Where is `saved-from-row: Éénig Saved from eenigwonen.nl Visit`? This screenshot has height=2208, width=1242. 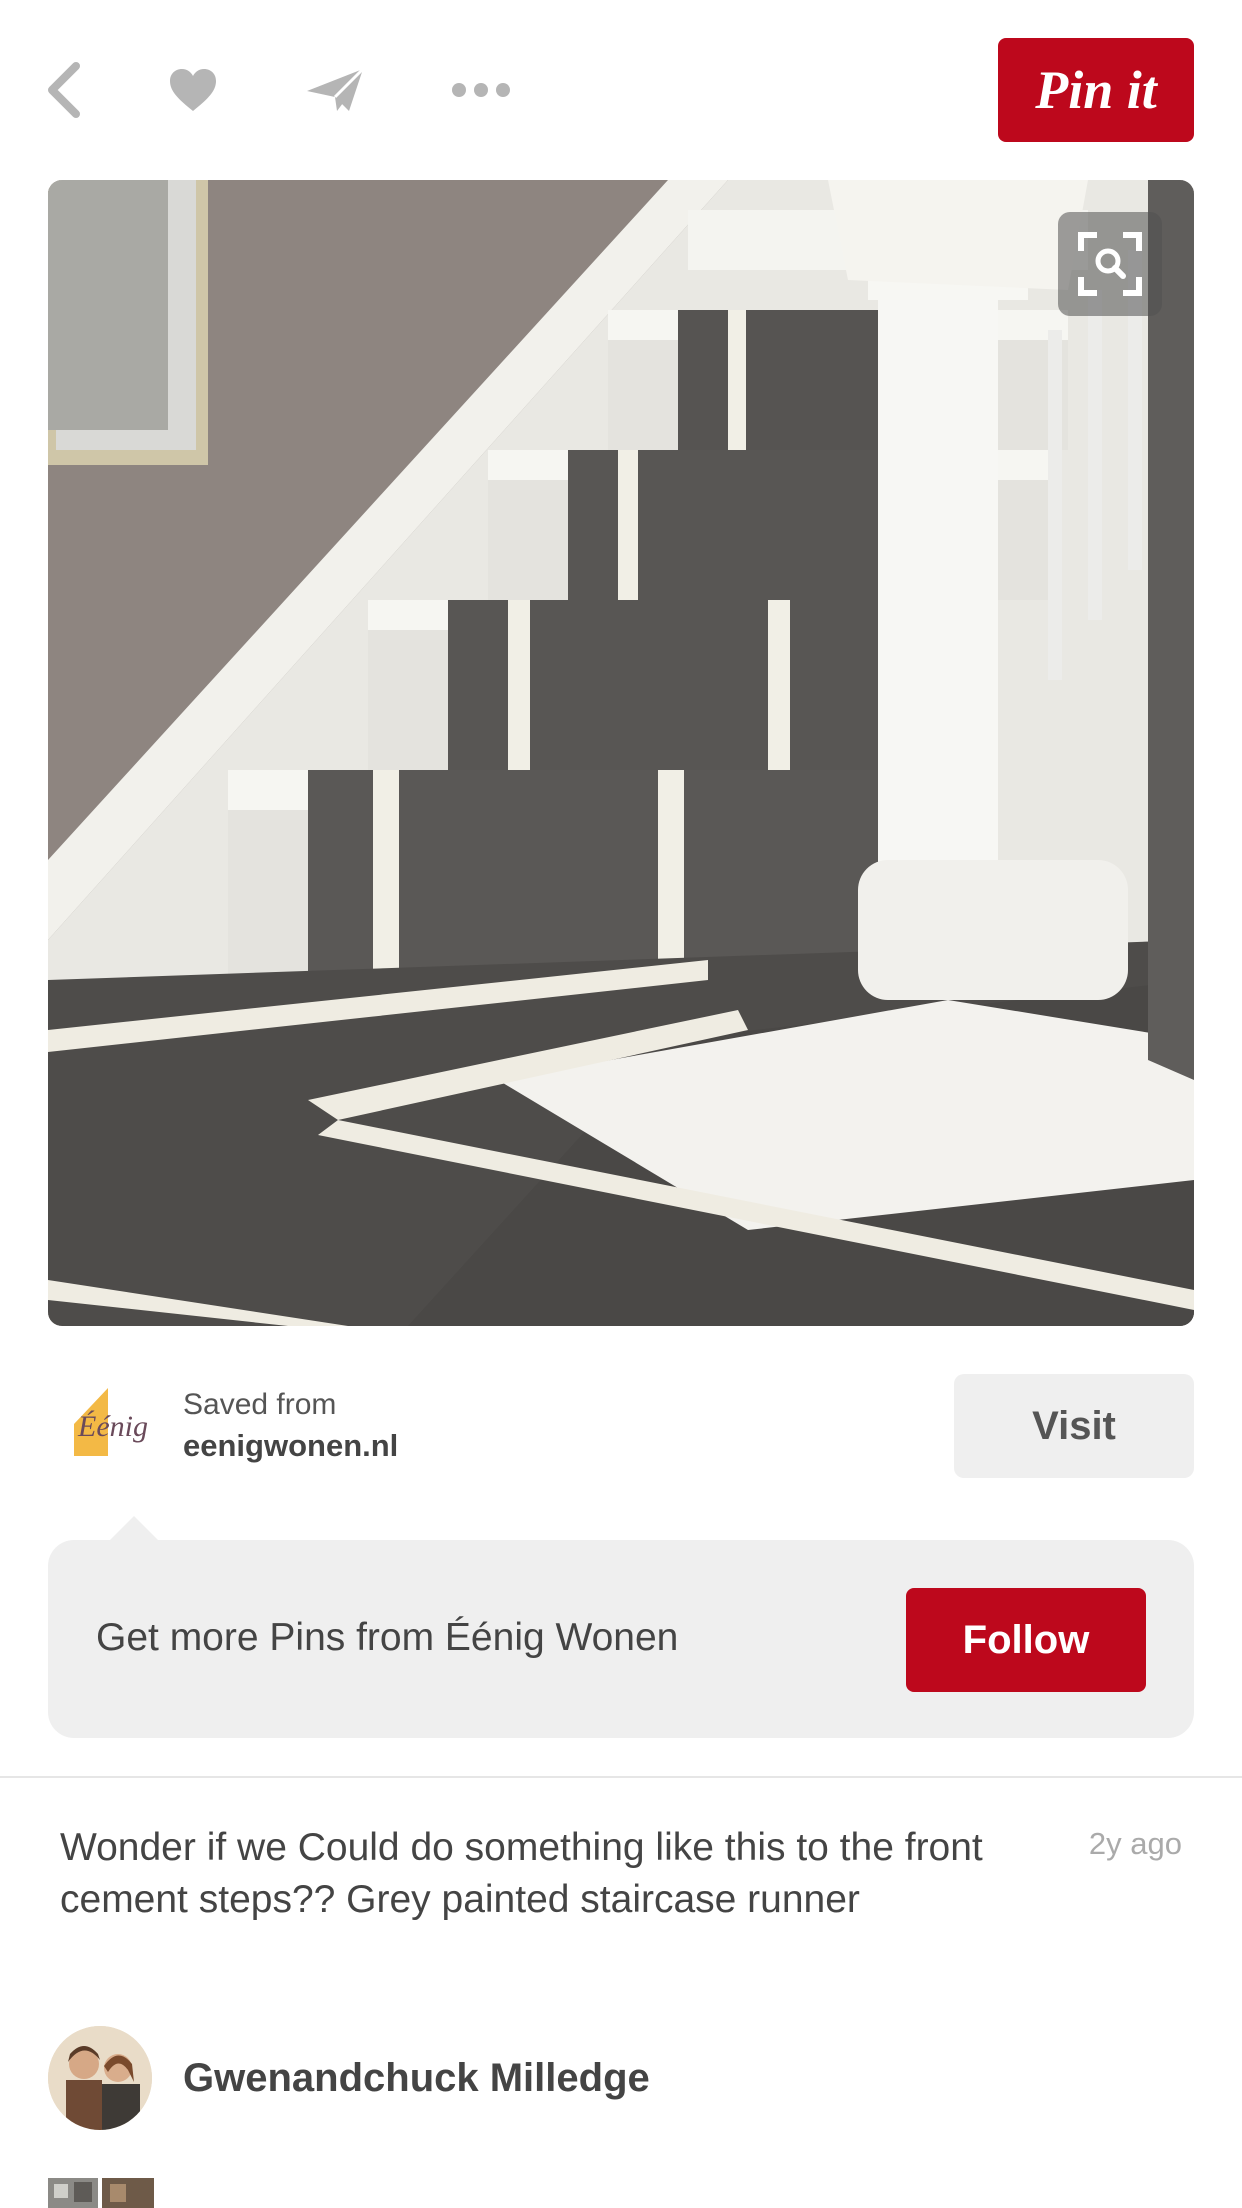 saved-from-row: Éénig Saved from eenigwonen.nl Visit is located at coordinates (621, 1427).